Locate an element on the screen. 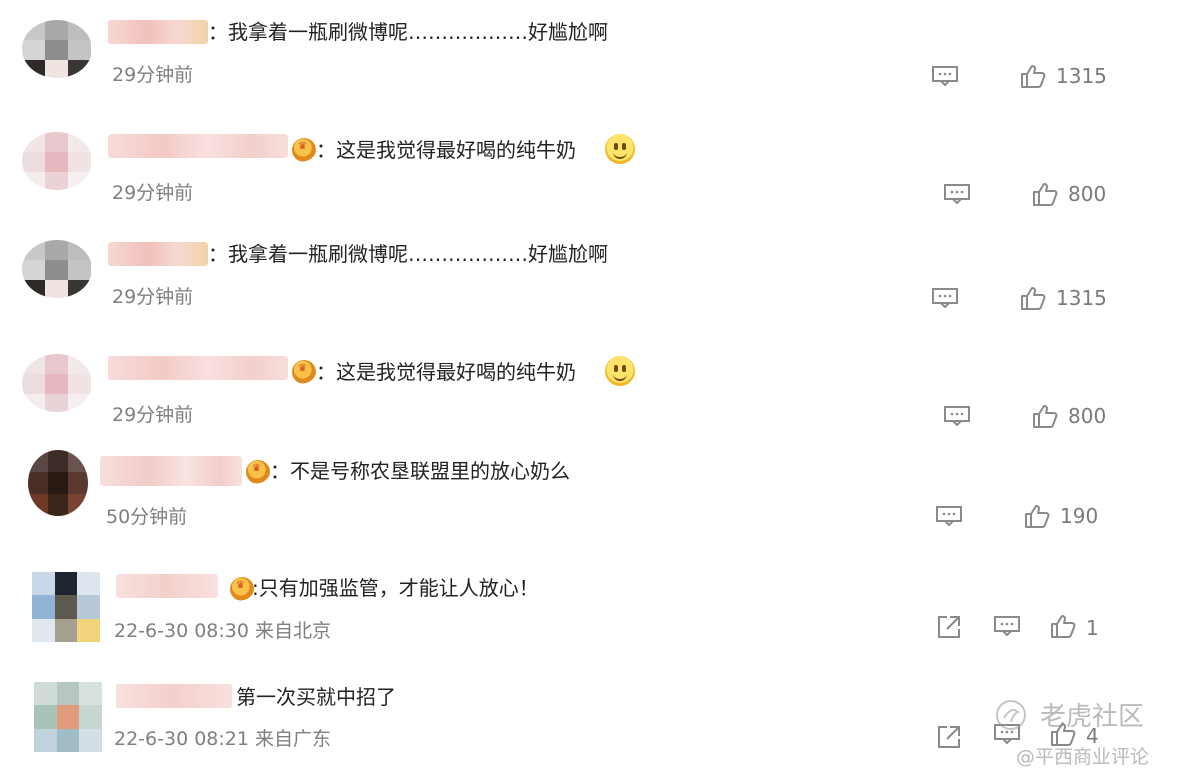  comment-row: ♛ ：不是号称农垦联盟里的放心奶么 50分钟前 190 is located at coordinates (592, 495).